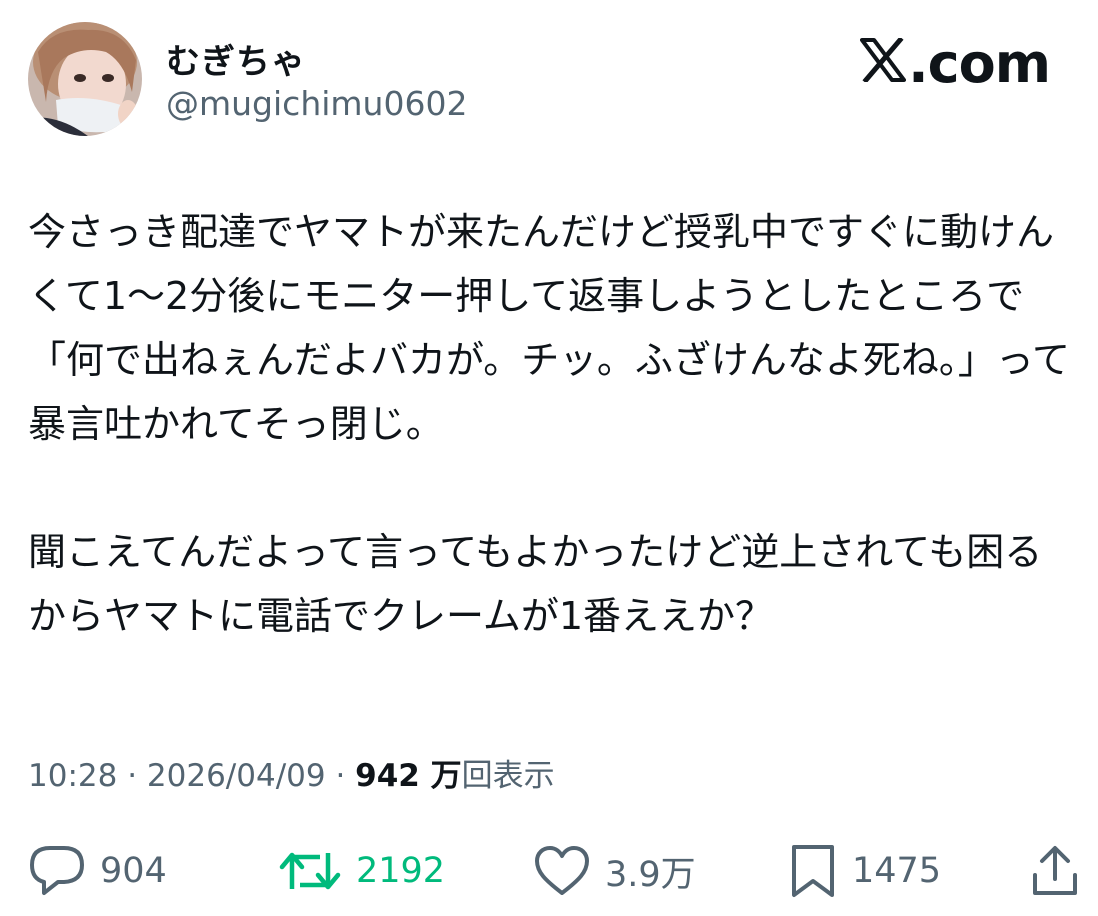  I want to click on like-button: 3.9万, so click(614, 871).